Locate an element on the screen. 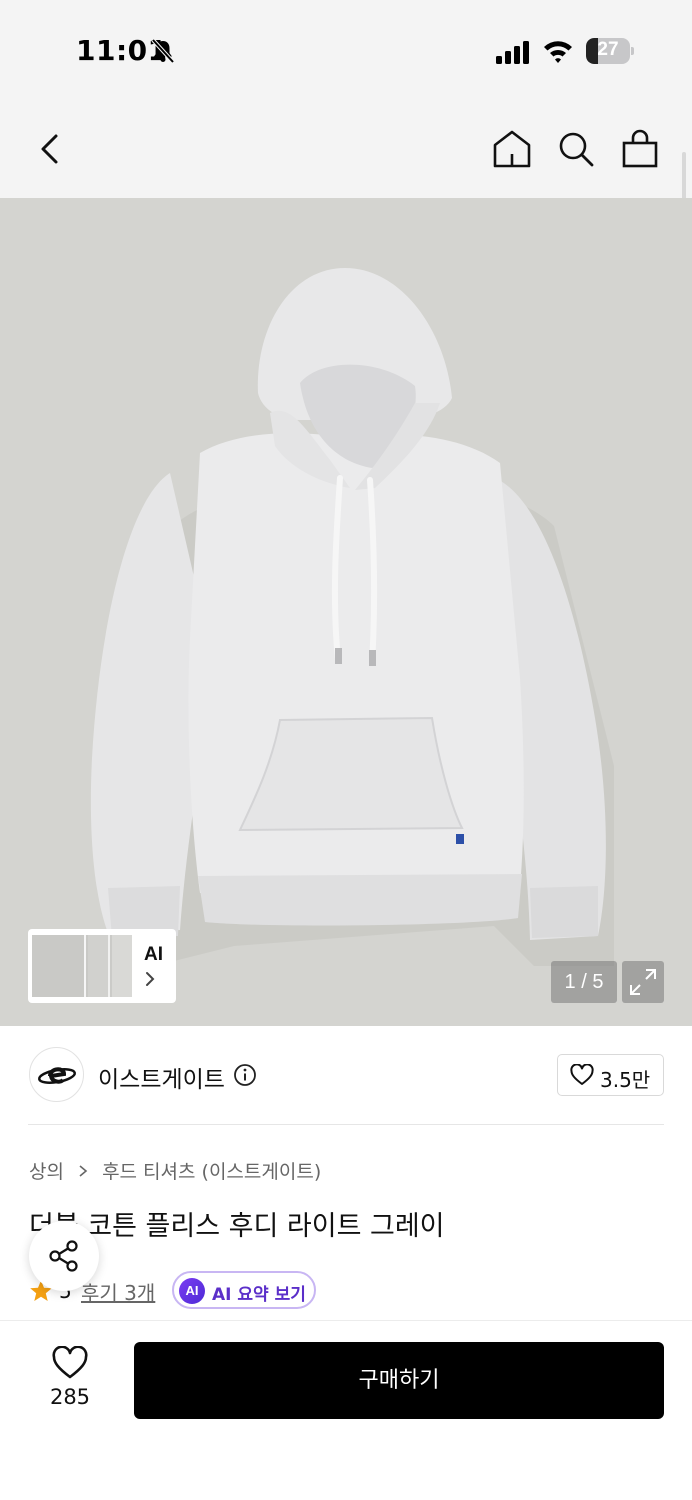 Image resolution: width=692 pixels, height=1500 pixels. search-icon is located at coordinates (576, 149).